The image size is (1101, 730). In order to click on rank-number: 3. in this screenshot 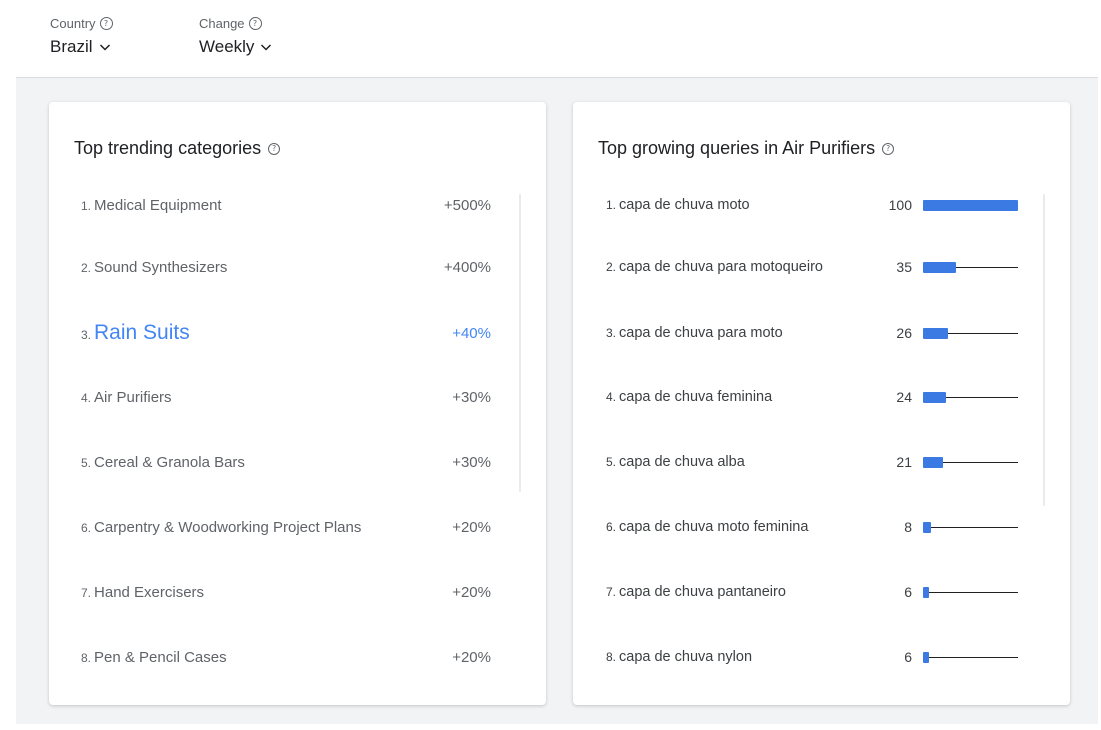, I will do `click(86, 335)`.